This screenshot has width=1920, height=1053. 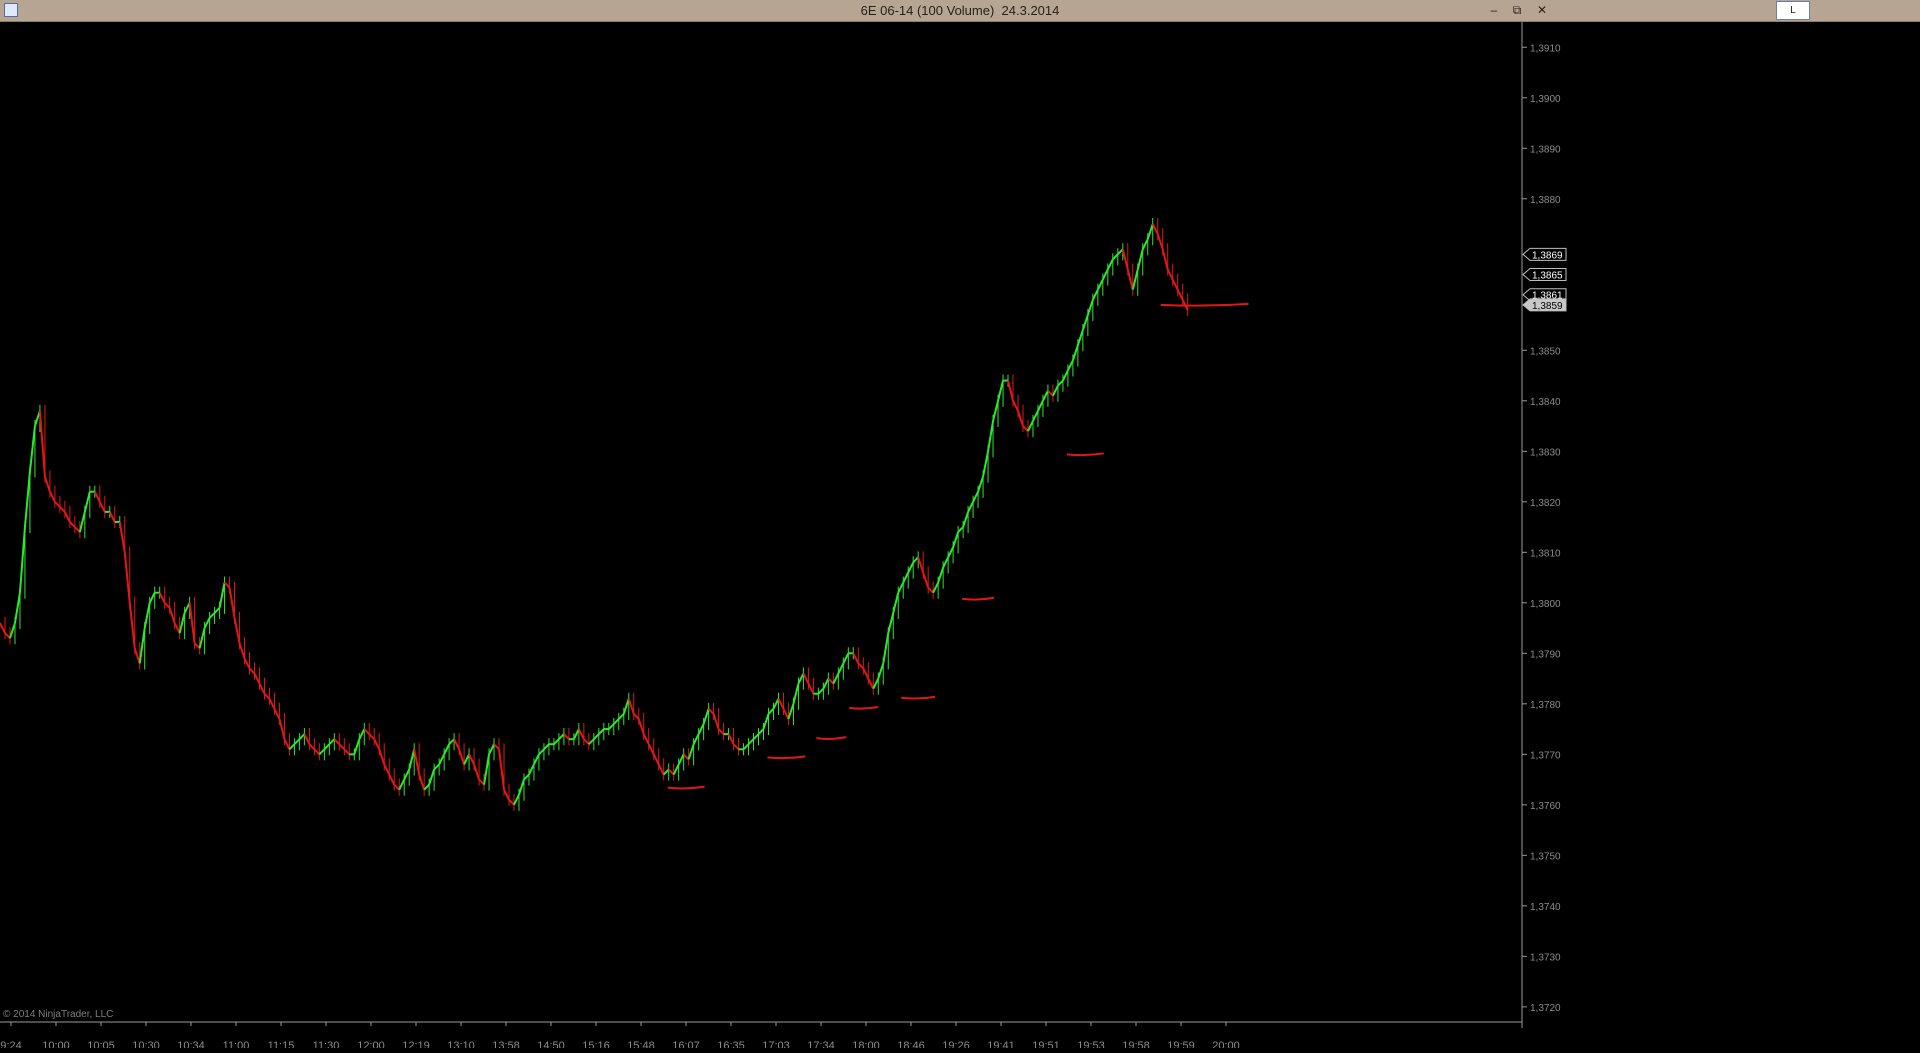 I want to click on x-tick-label: 19:53, so click(x=1091, y=1044).